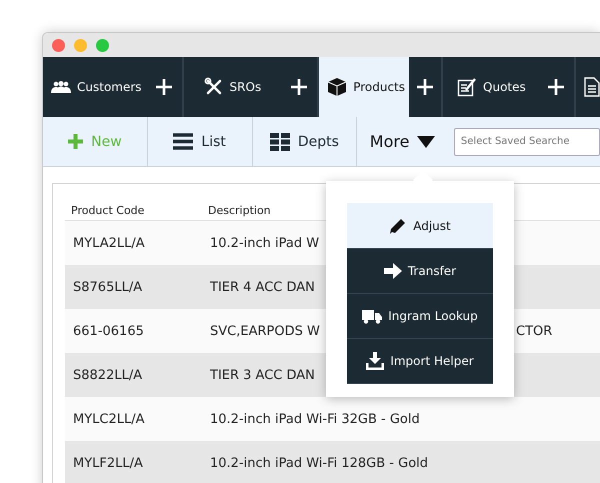 Image resolution: width=600 pixels, height=483 pixels. Describe the element at coordinates (109, 243) in the screenshot. I see `table-cell-text: MYLA2LL/A` at that location.